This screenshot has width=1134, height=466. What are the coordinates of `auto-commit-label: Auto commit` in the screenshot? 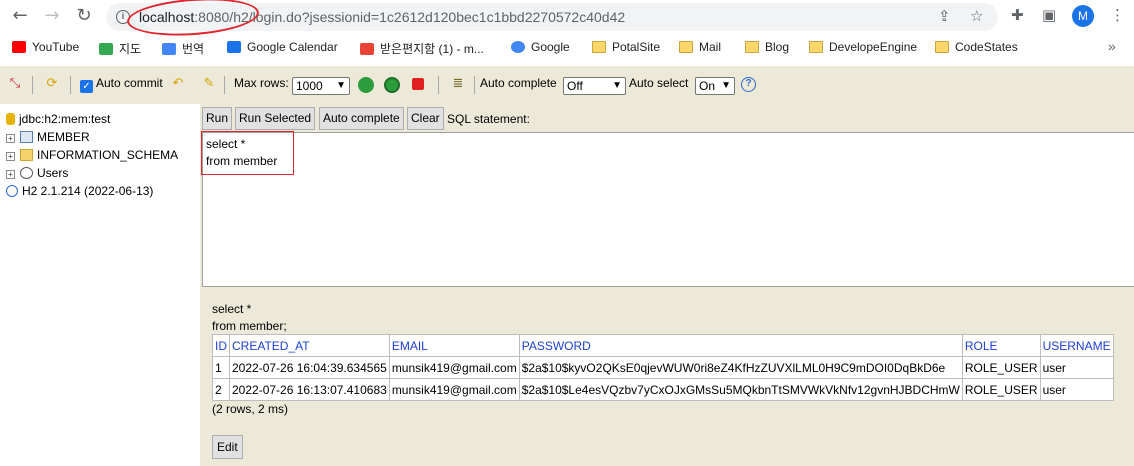 It's located at (129, 83).